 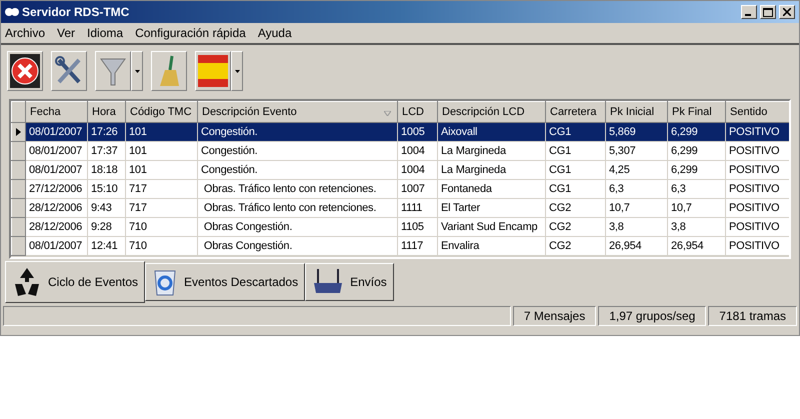 What do you see at coordinates (418, 227) in the screenshot?
I see `table-cell: 1105` at bounding box center [418, 227].